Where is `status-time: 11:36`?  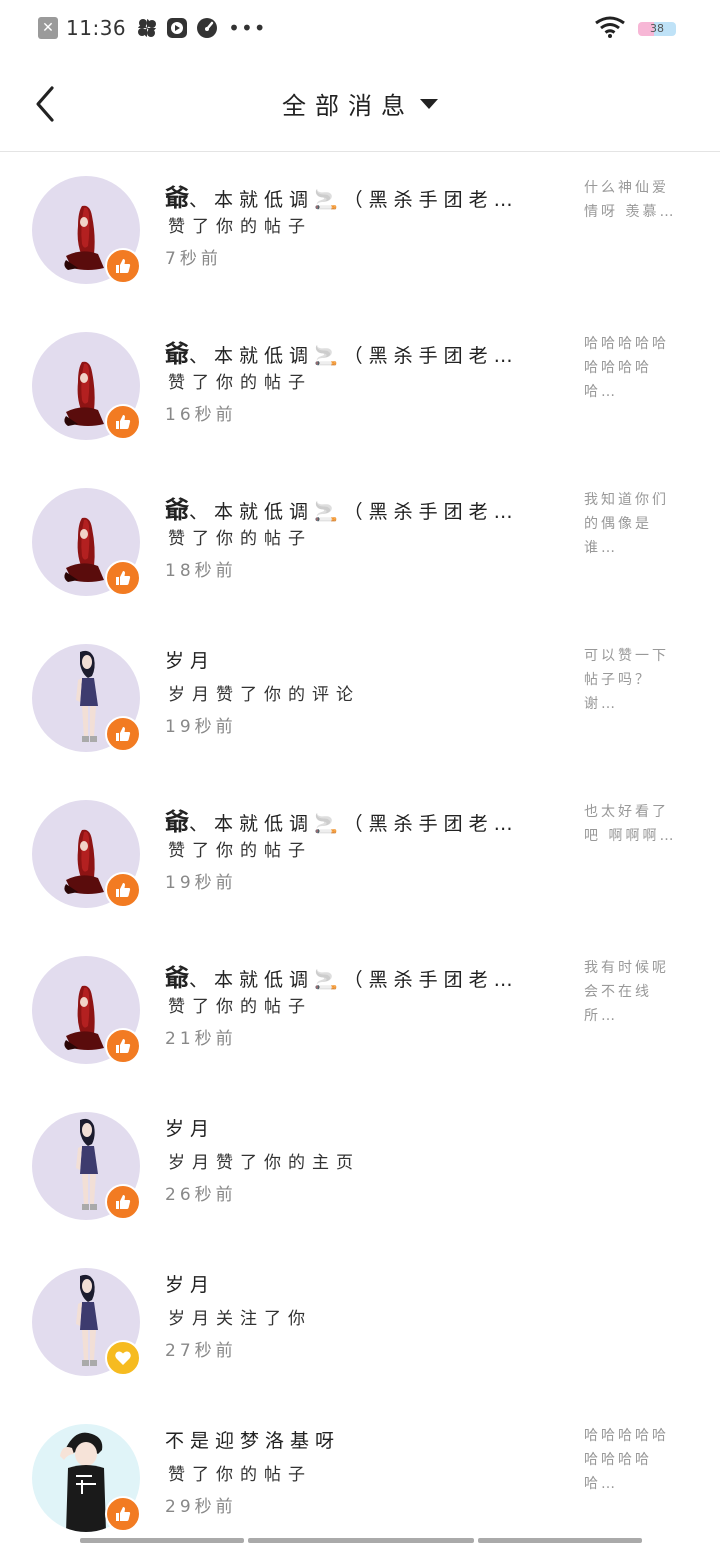
status-time: 11:36 is located at coordinates (96, 28).